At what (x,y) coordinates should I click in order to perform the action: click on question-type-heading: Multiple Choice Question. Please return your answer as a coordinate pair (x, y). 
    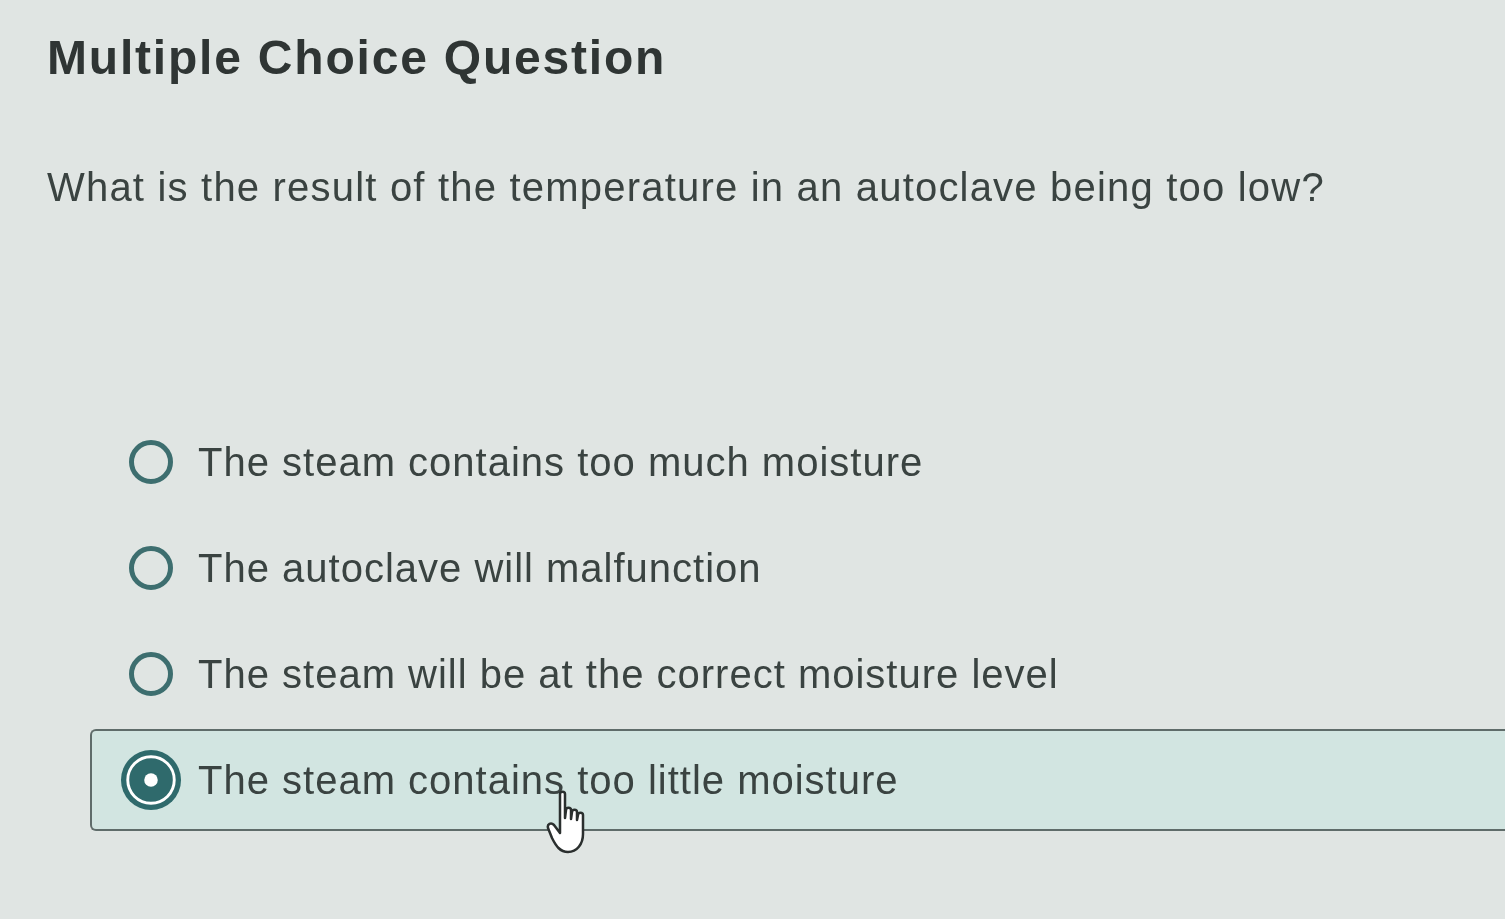
    Looking at the image, I should click on (357, 58).